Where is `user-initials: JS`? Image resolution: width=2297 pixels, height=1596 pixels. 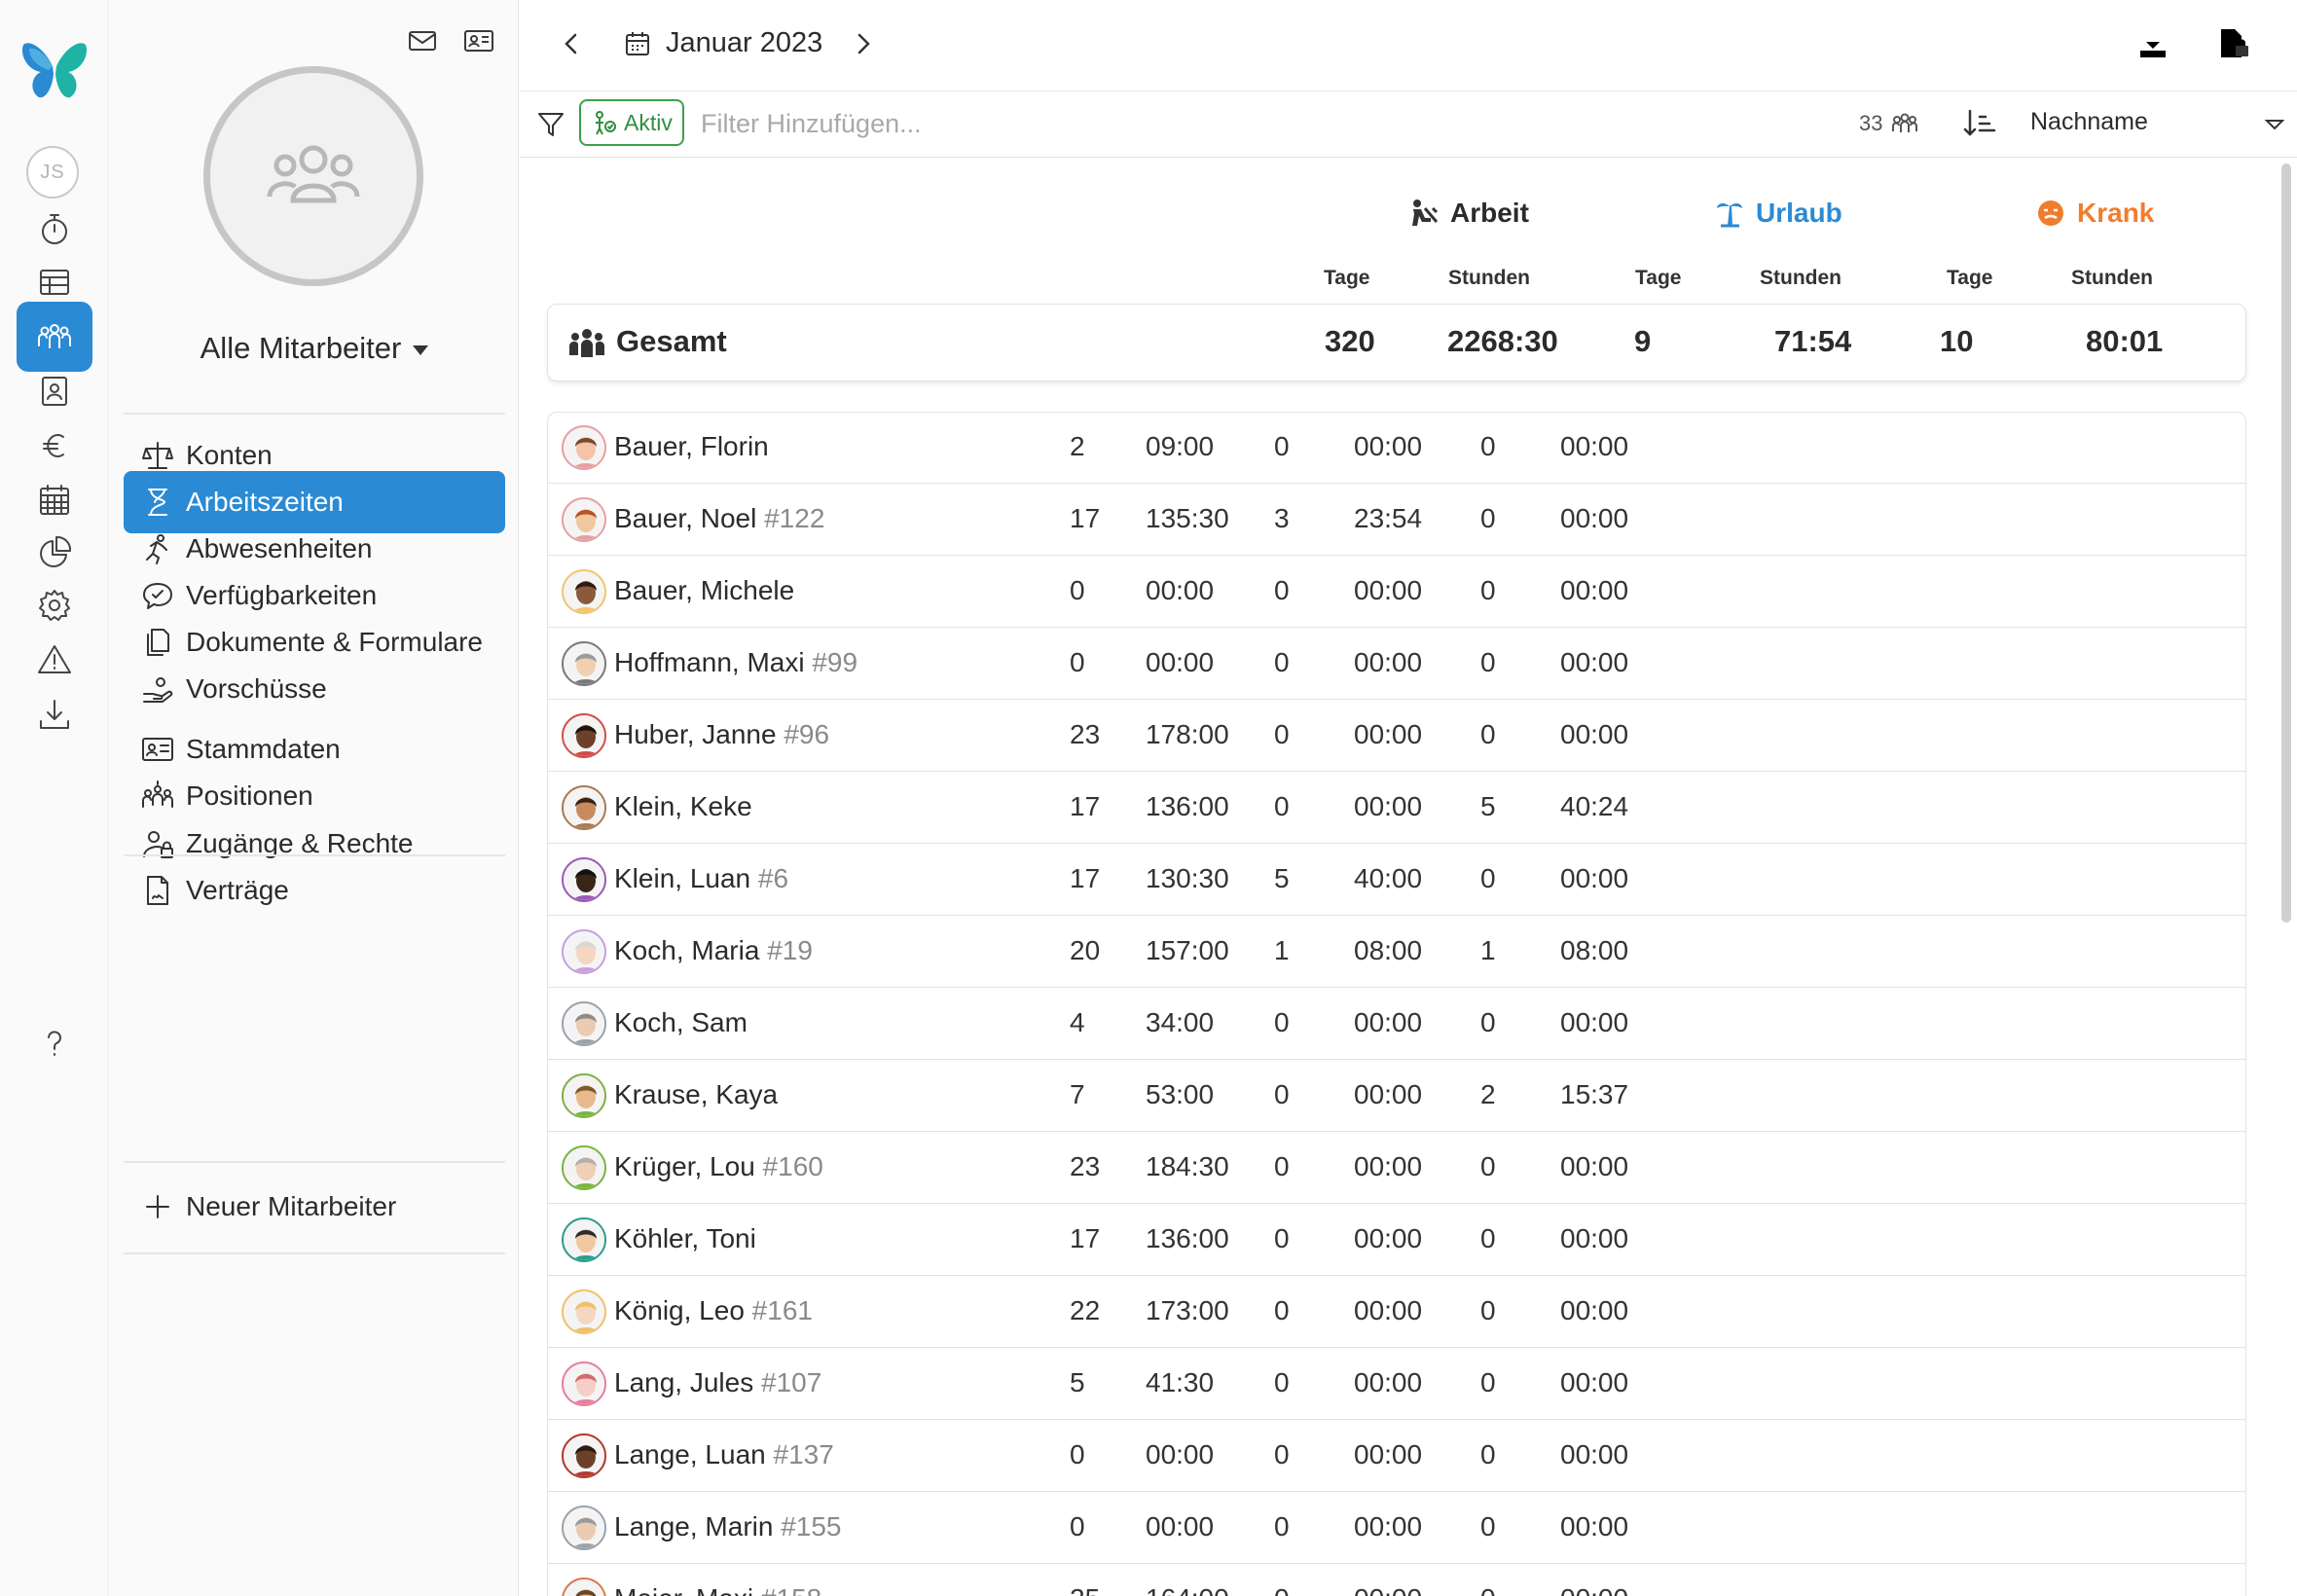 user-initials: JS is located at coordinates (52, 172).